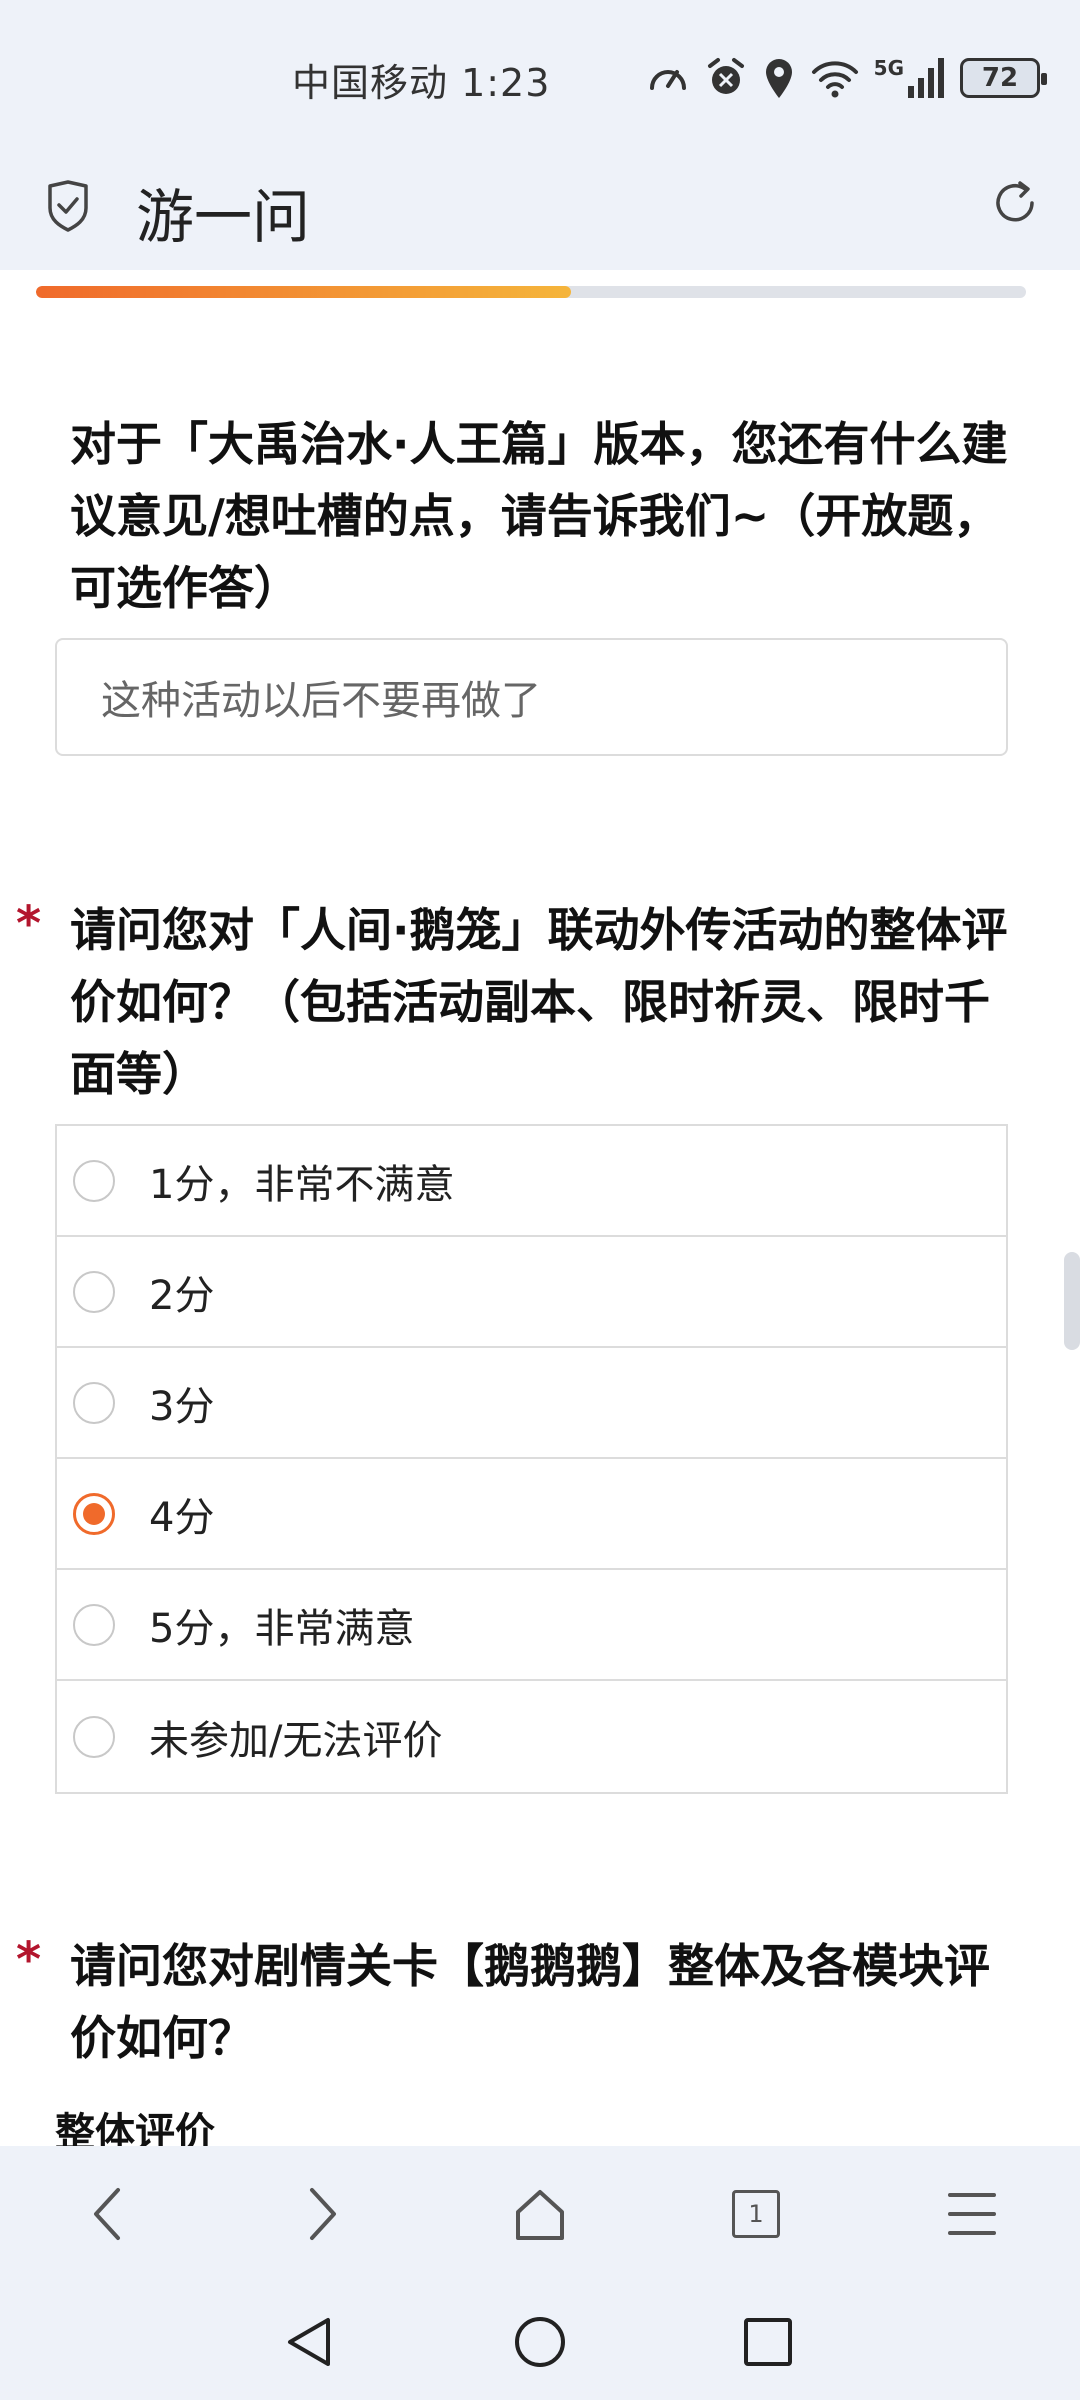 This screenshot has width=1080, height=2400. What do you see at coordinates (531, 1292) in the screenshot?
I see `radio-option: 2分` at bounding box center [531, 1292].